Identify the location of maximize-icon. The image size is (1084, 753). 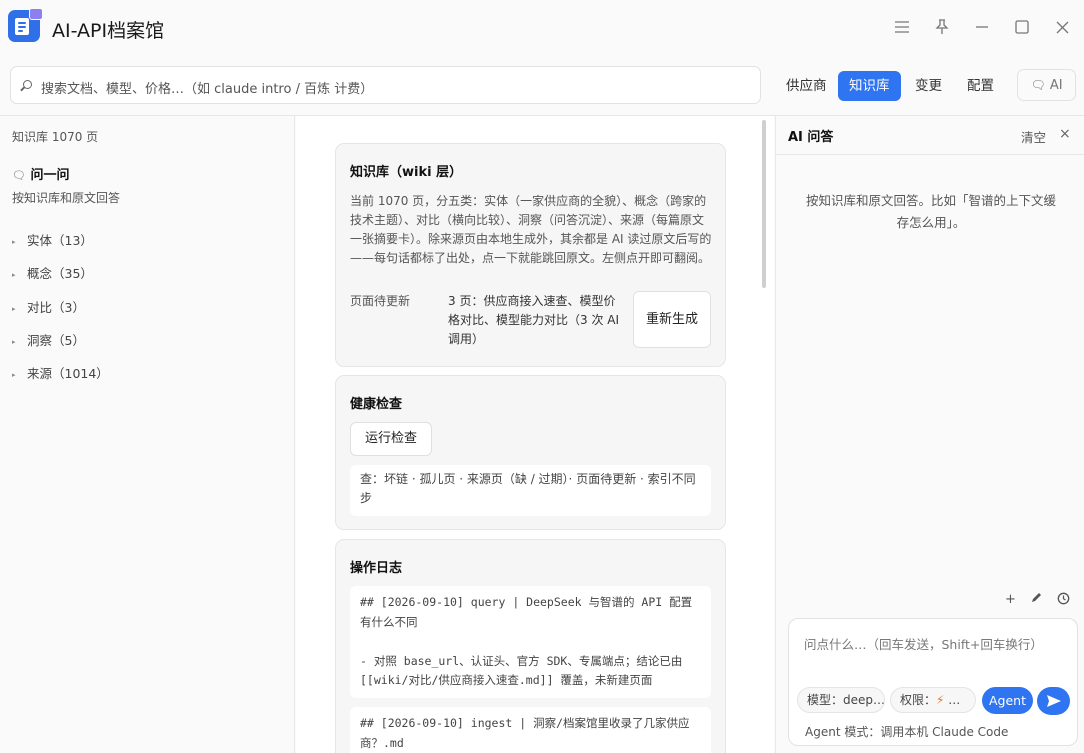
(1022, 27).